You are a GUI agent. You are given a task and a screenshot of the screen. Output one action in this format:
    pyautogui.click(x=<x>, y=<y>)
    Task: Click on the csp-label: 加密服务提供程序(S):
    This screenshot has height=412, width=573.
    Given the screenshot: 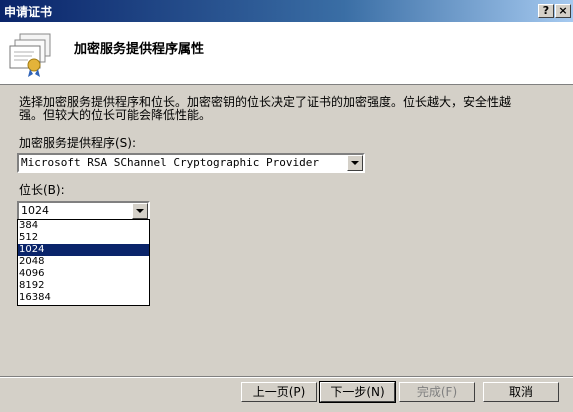 What is the action you would take?
    pyautogui.click(x=78, y=143)
    